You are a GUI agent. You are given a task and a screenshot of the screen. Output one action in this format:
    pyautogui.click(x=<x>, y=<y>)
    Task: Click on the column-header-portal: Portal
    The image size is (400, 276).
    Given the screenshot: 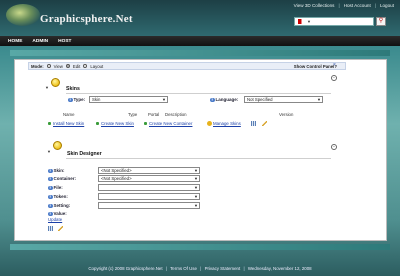 What is the action you would take?
    pyautogui.click(x=154, y=114)
    